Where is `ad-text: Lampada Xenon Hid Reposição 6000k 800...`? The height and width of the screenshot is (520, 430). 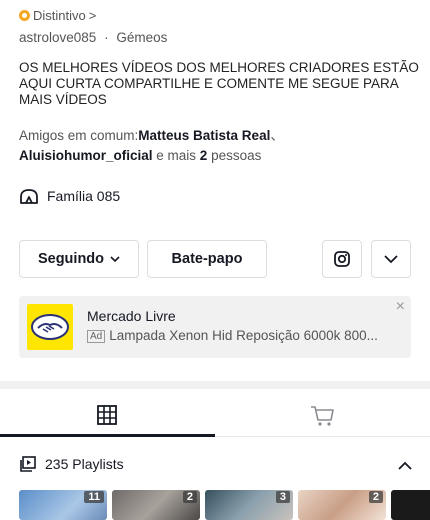
ad-text: Lampada Xenon Hid Reposição 6000k 800... is located at coordinates (243, 335).